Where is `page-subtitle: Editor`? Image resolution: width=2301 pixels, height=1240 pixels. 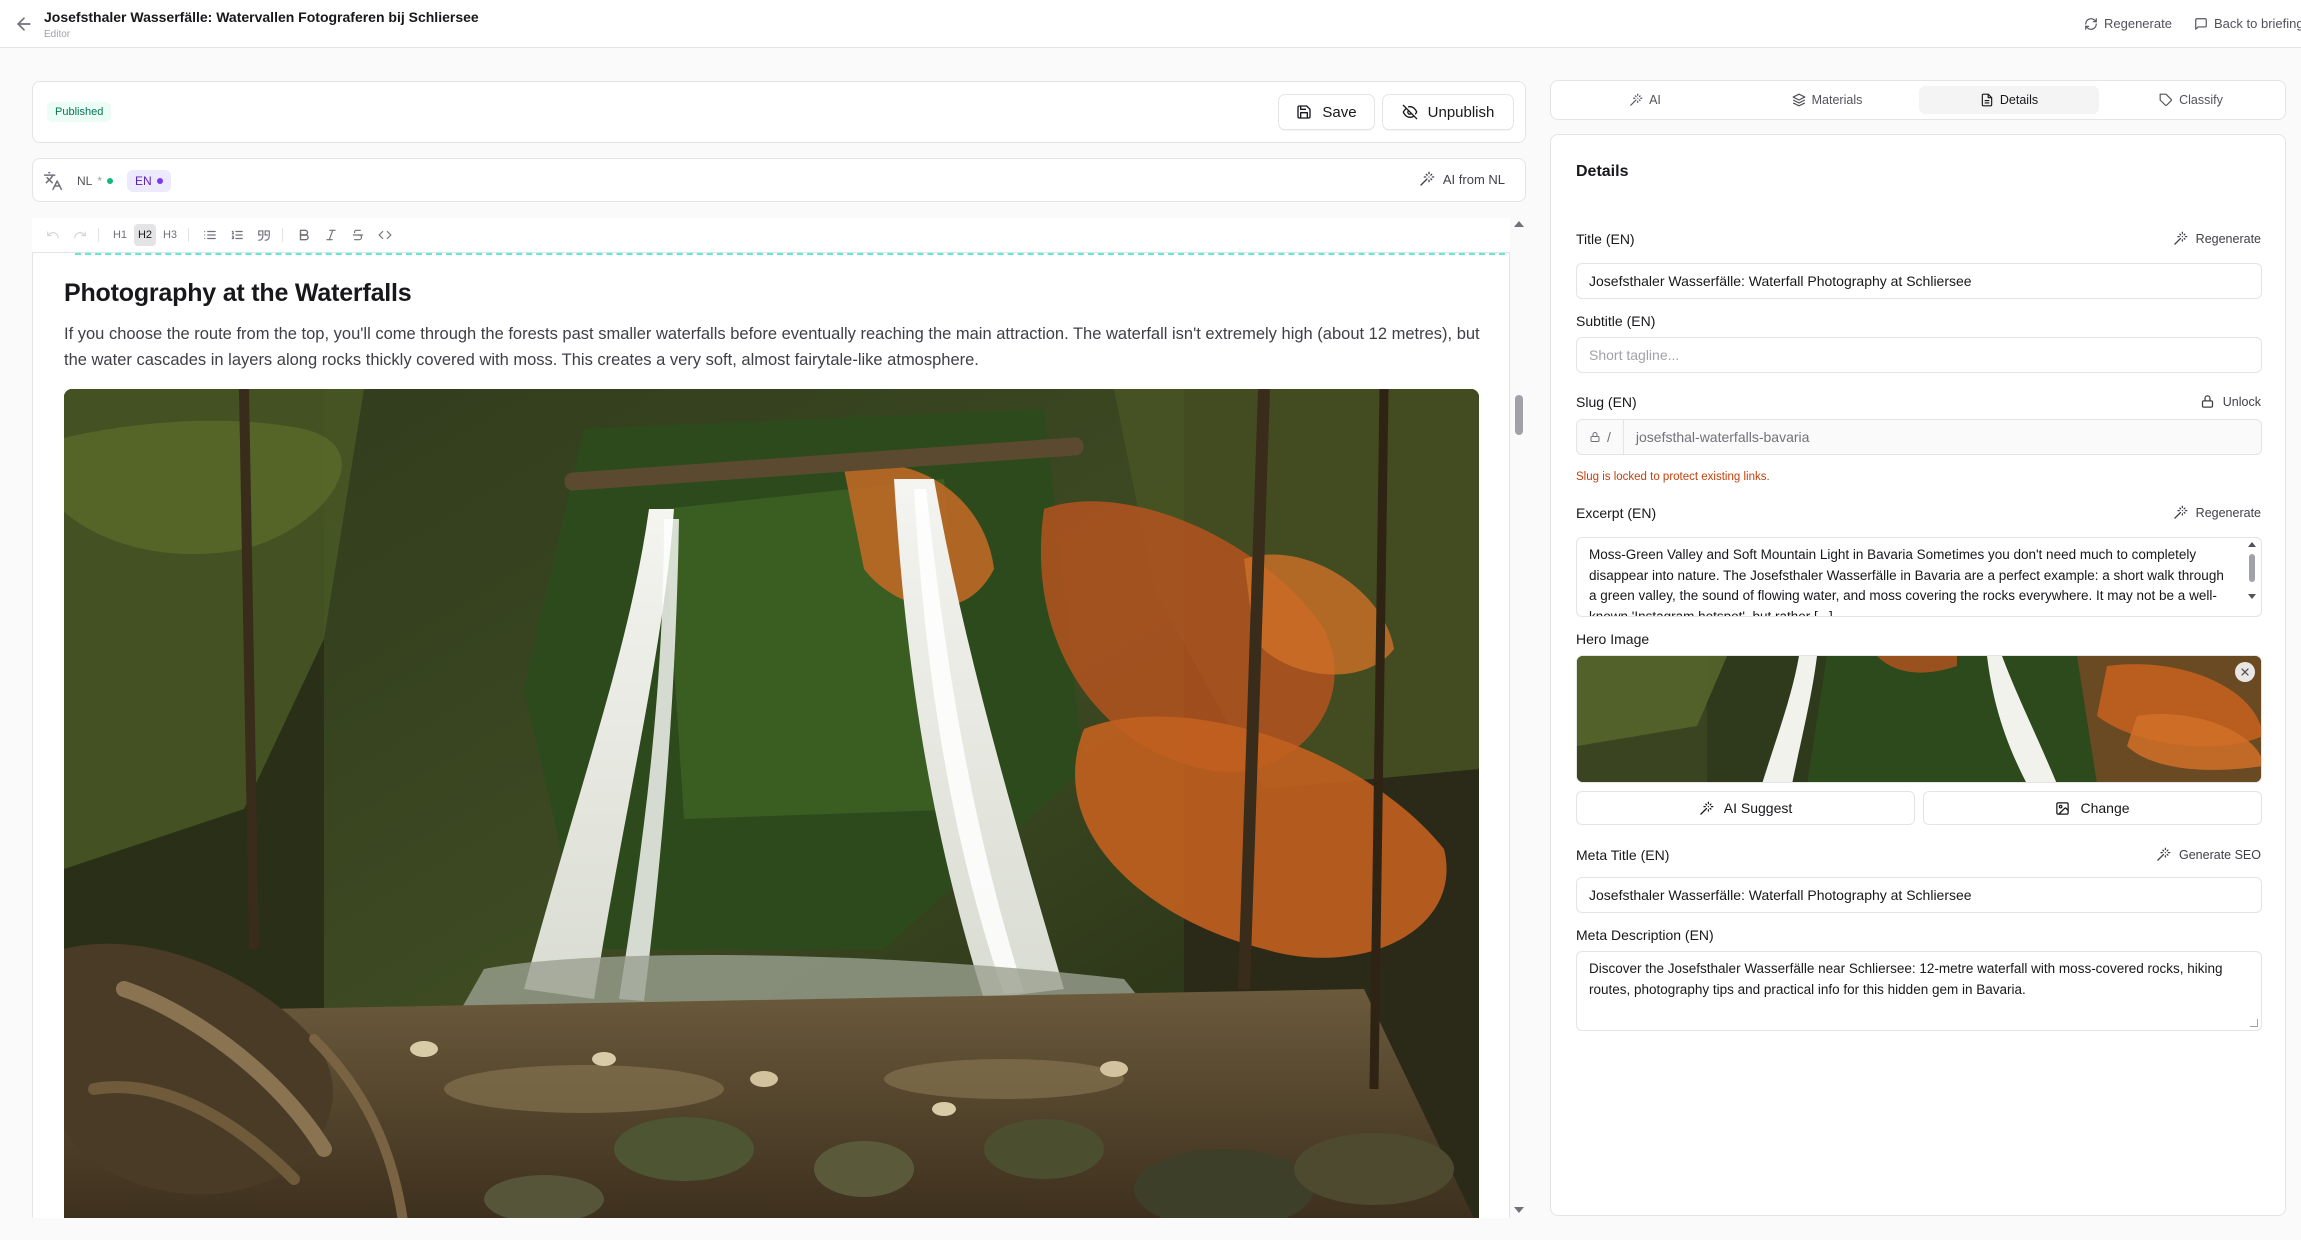
page-subtitle: Editor is located at coordinates (57, 34).